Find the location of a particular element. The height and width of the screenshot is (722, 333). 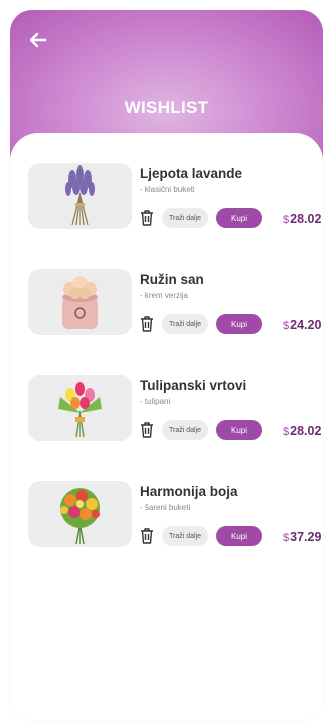

arrow-left-icon is located at coordinates (38, 40).